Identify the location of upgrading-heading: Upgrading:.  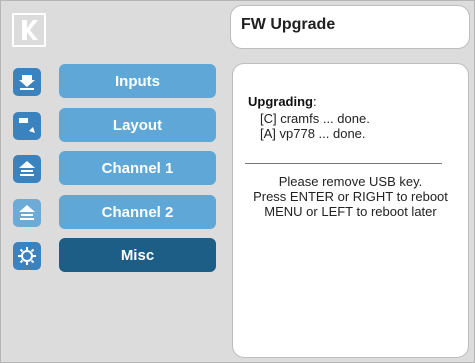
(282, 101).